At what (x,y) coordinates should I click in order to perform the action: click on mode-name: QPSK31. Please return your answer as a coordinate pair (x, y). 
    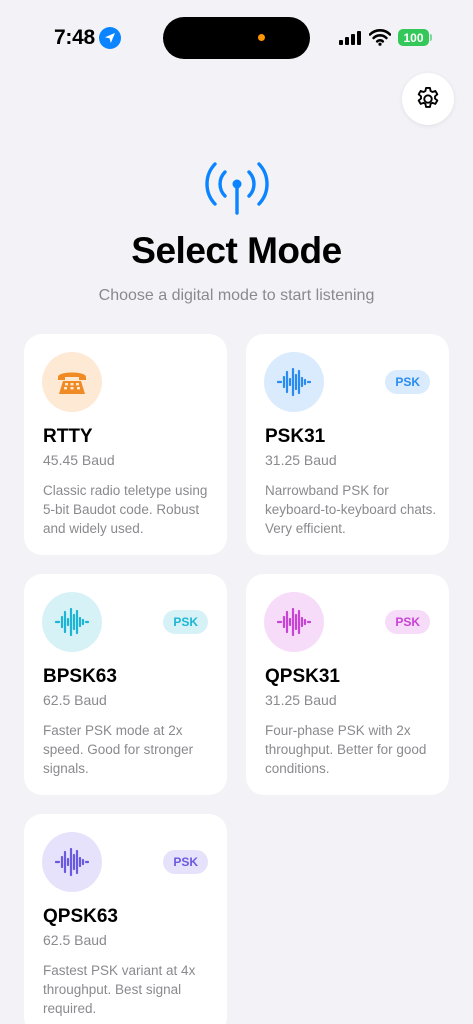
    Looking at the image, I should click on (302, 676).